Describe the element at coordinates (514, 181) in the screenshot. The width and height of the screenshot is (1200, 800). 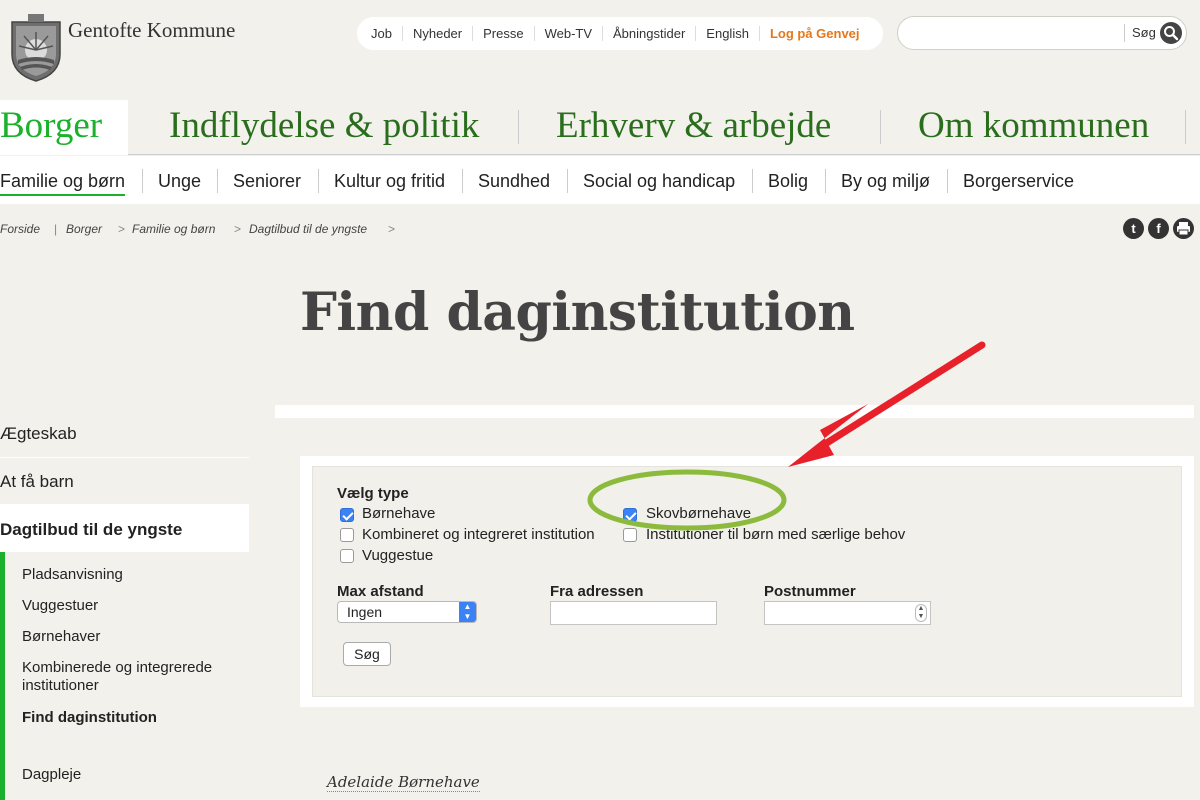
I see `sub-nav-sundhed: Sundhed` at that location.